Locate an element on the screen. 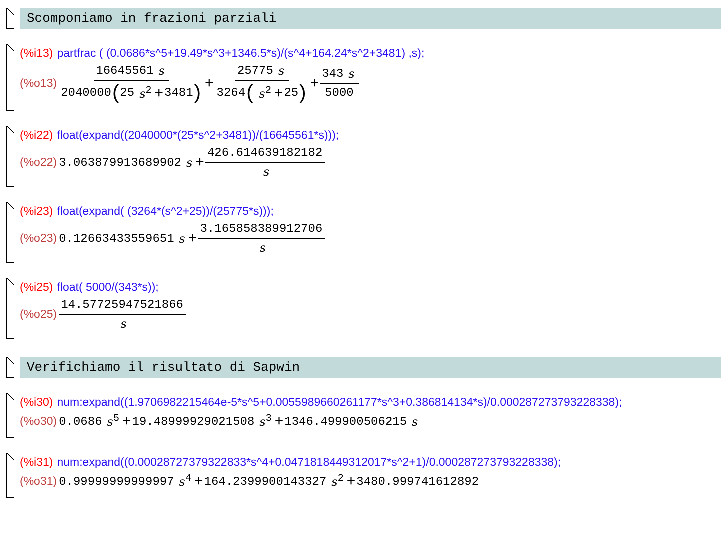 The width and height of the screenshot is (721, 536). math-number: 3481 is located at coordinates (179, 93).